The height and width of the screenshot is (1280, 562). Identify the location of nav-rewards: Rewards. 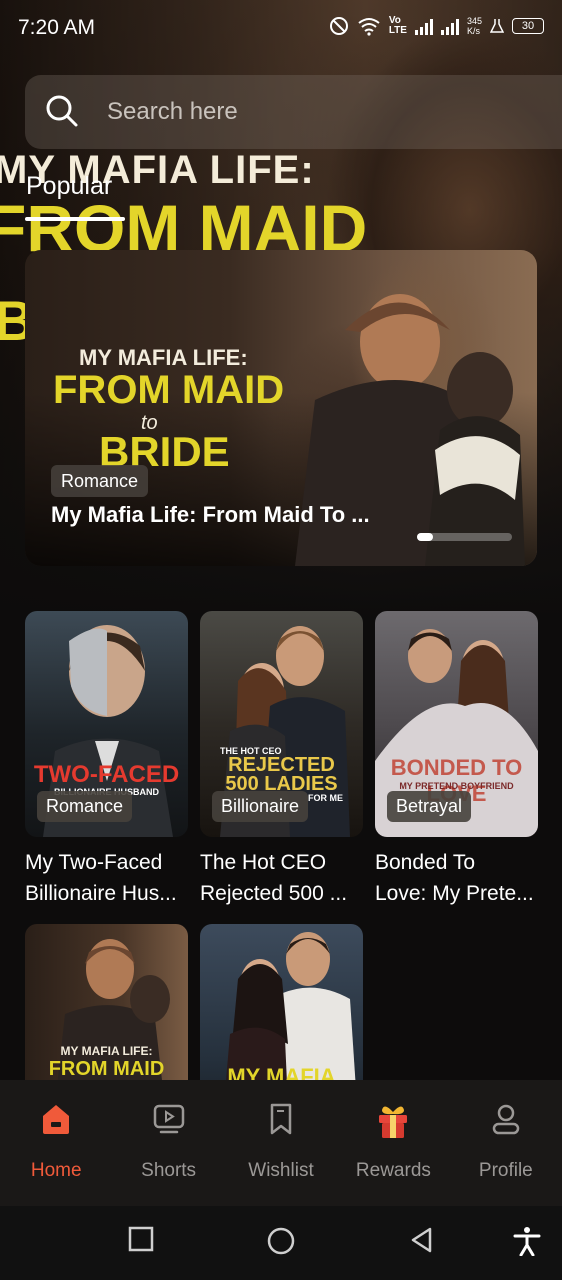
(393, 1143).